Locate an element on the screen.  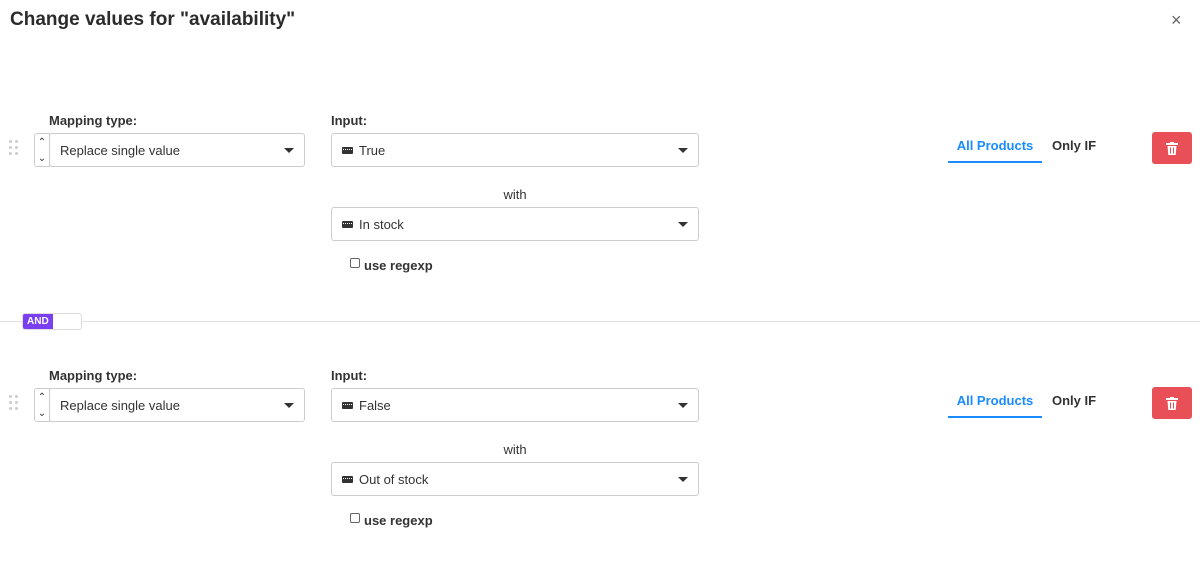
with-select: In stock is located at coordinates (515, 224).